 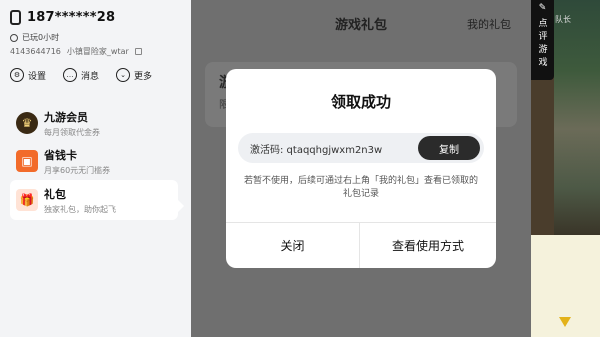 I want to click on game-bottom, so click(x=565, y=286).